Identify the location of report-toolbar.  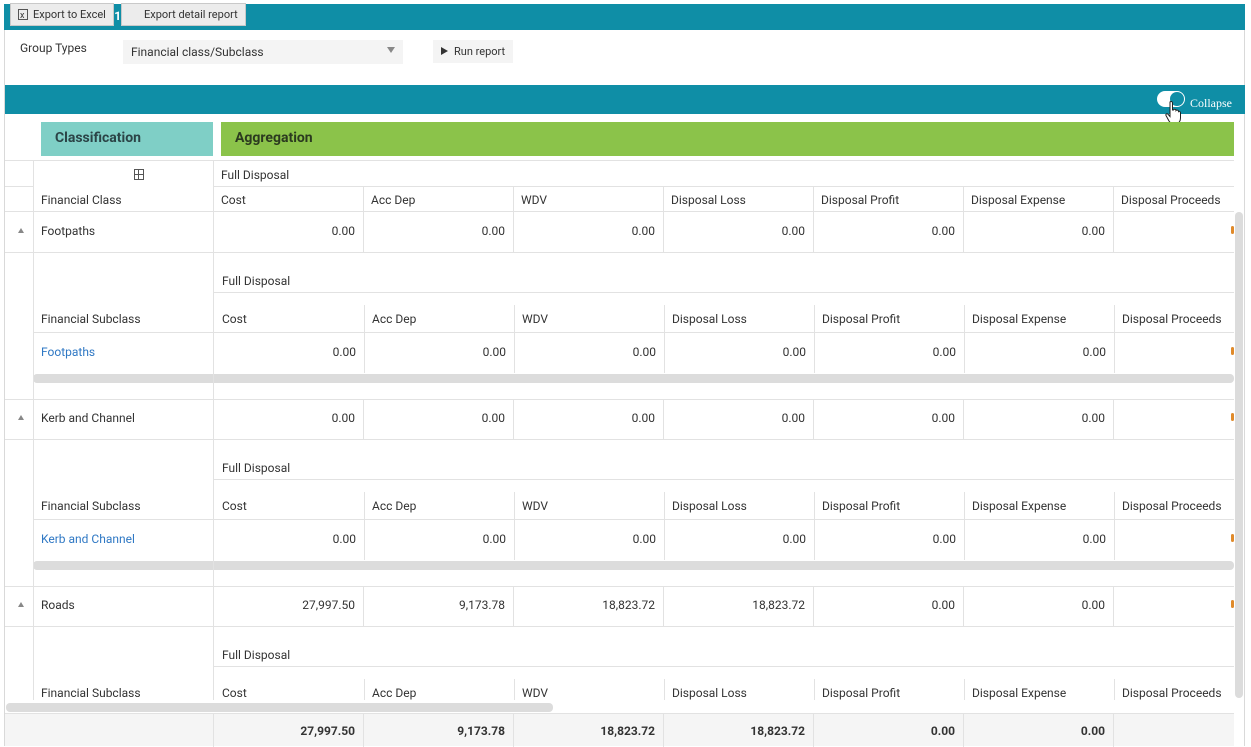
(625, 99).